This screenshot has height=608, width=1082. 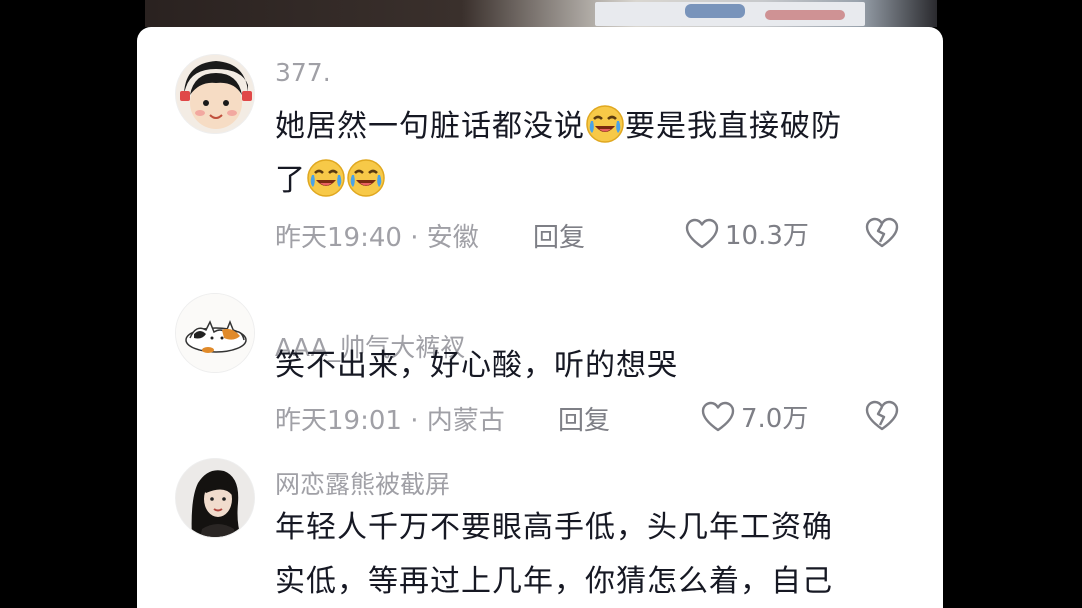 I want to click on comment-time: 昨天19:01, so click(x=338, y=421).